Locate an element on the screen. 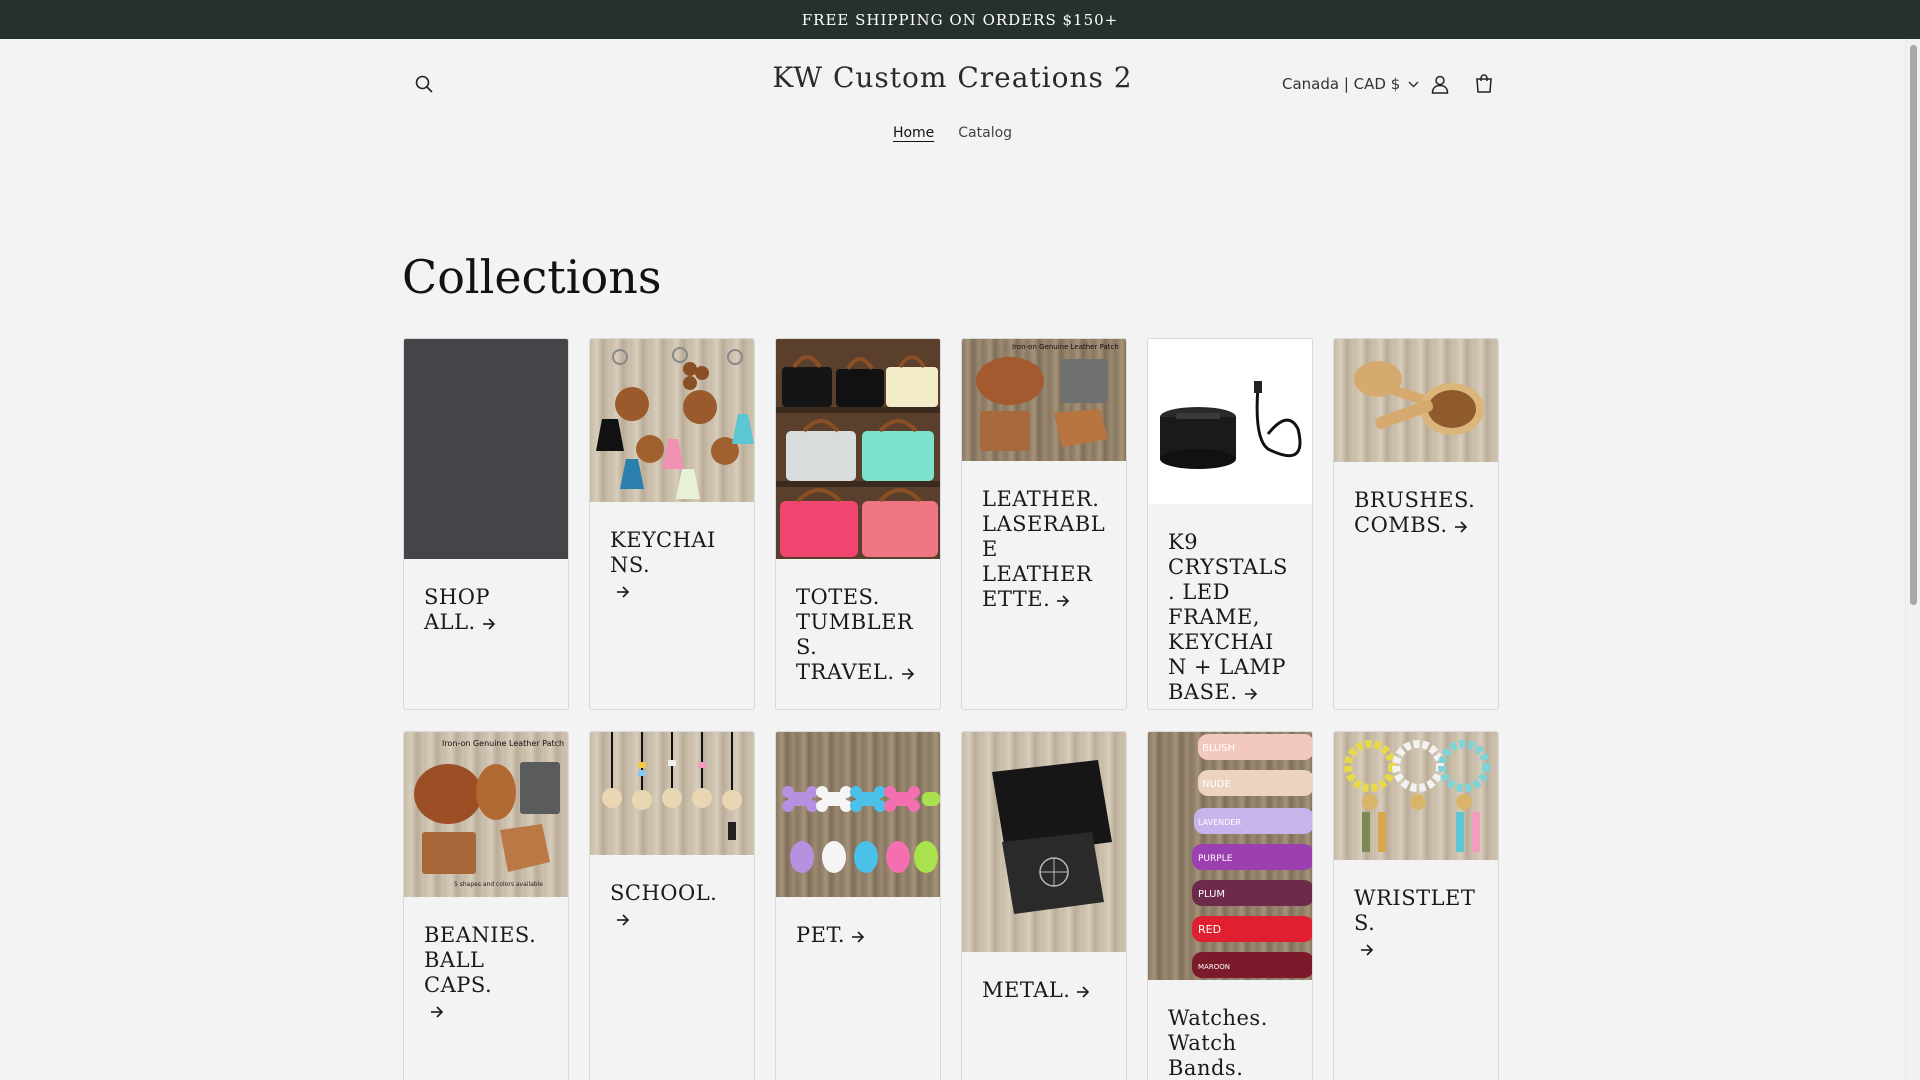 This screenshot has height=1080, width=1920. cart-button is located at coordinates (1484, 84).